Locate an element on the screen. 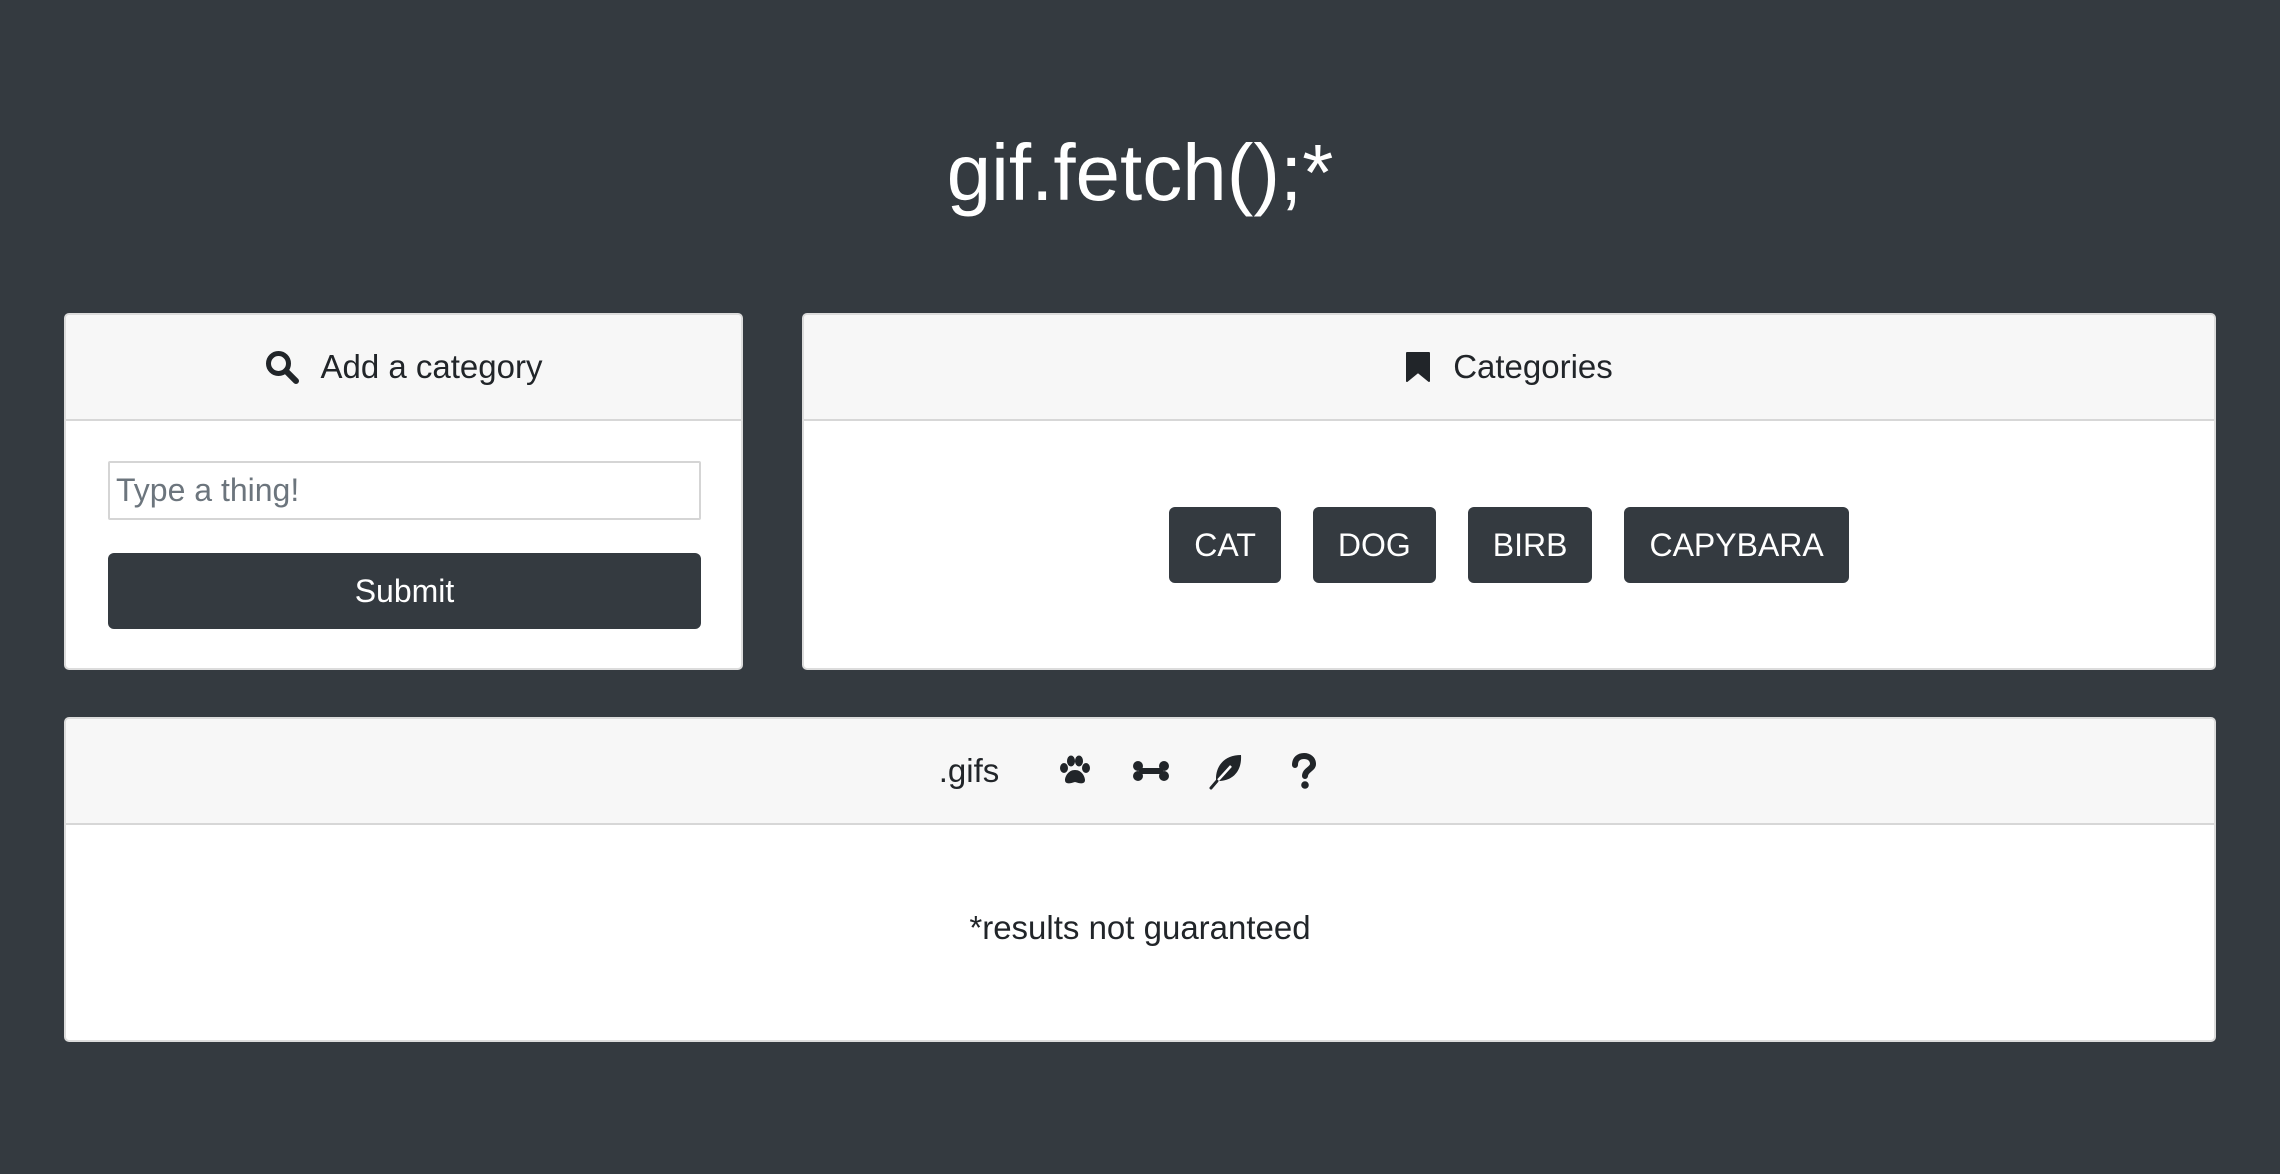  category-input is located at coordinates (404, 490).